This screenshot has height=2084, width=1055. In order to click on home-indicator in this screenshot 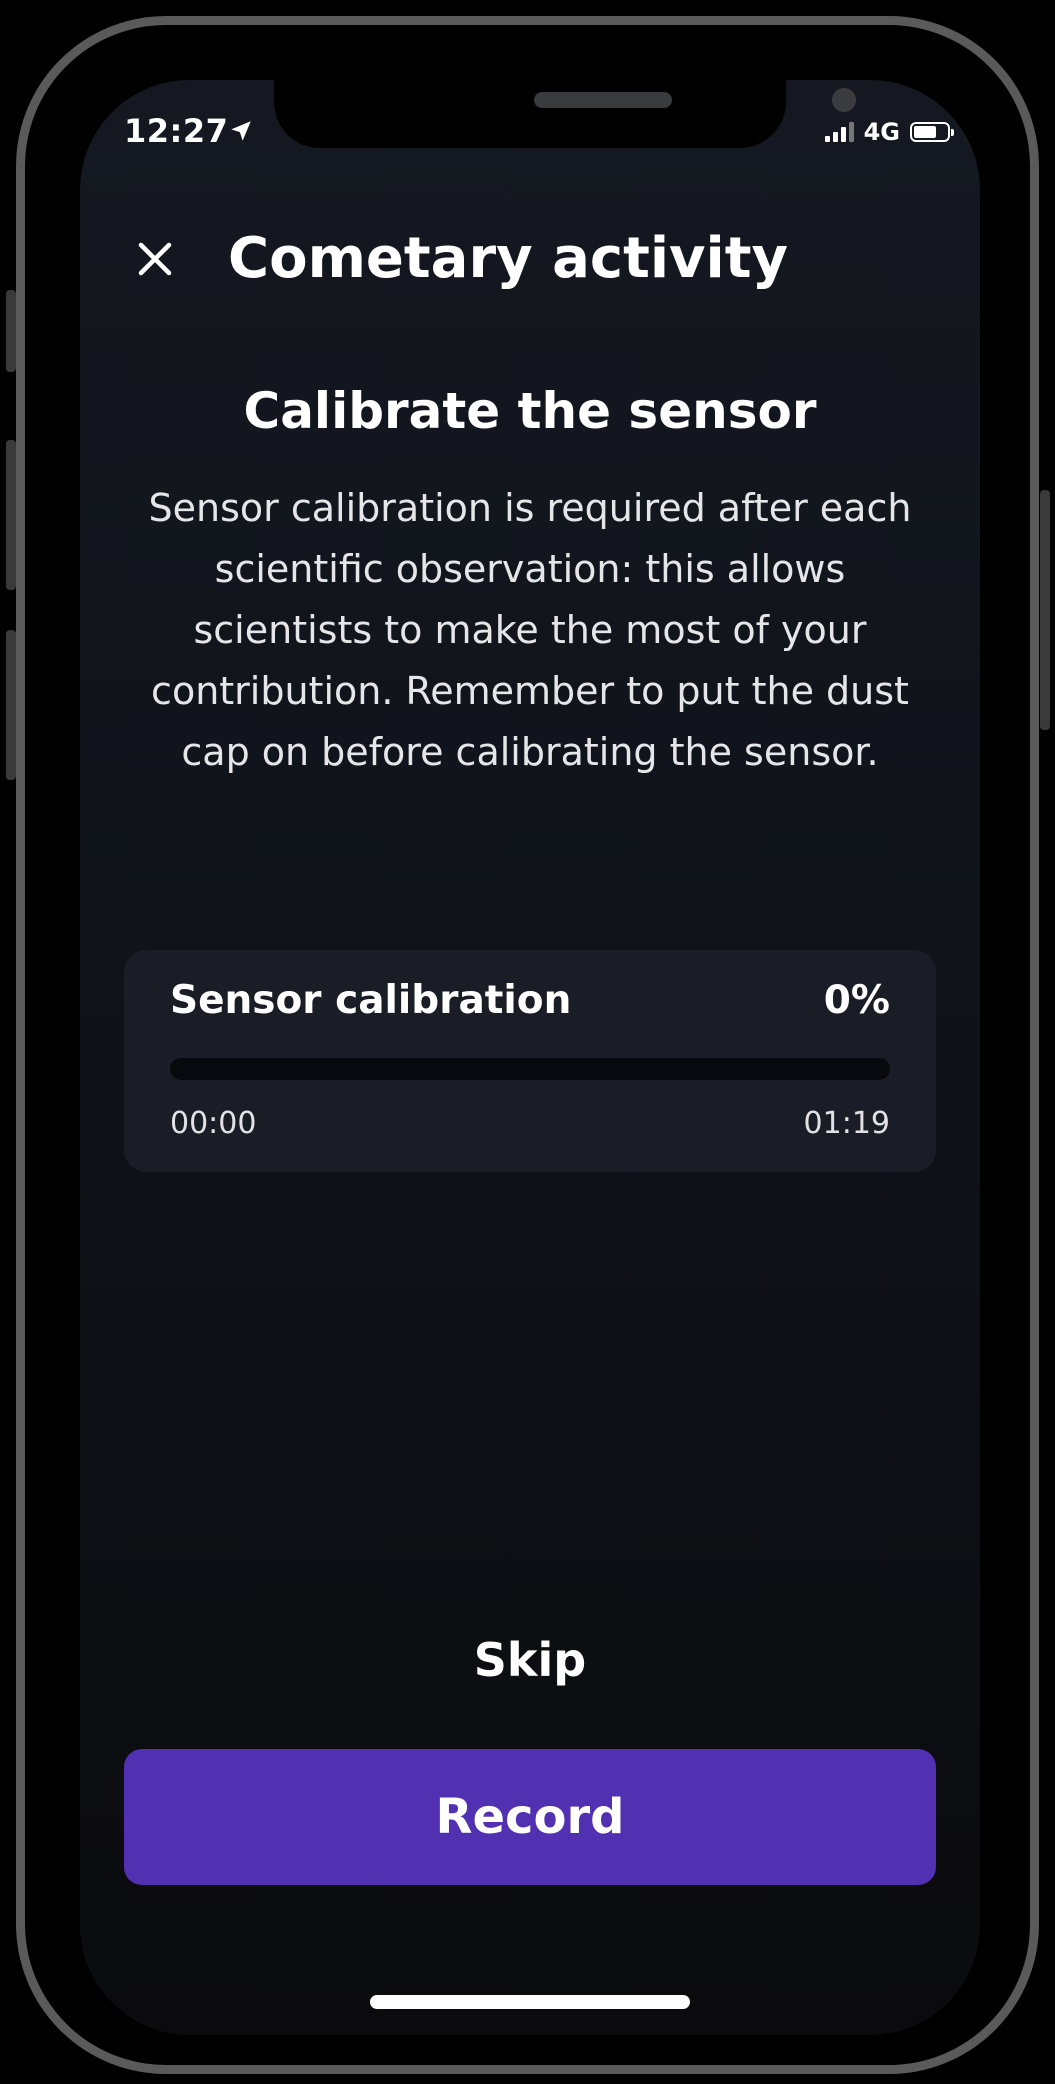, I will do `click(530, 2002)`.